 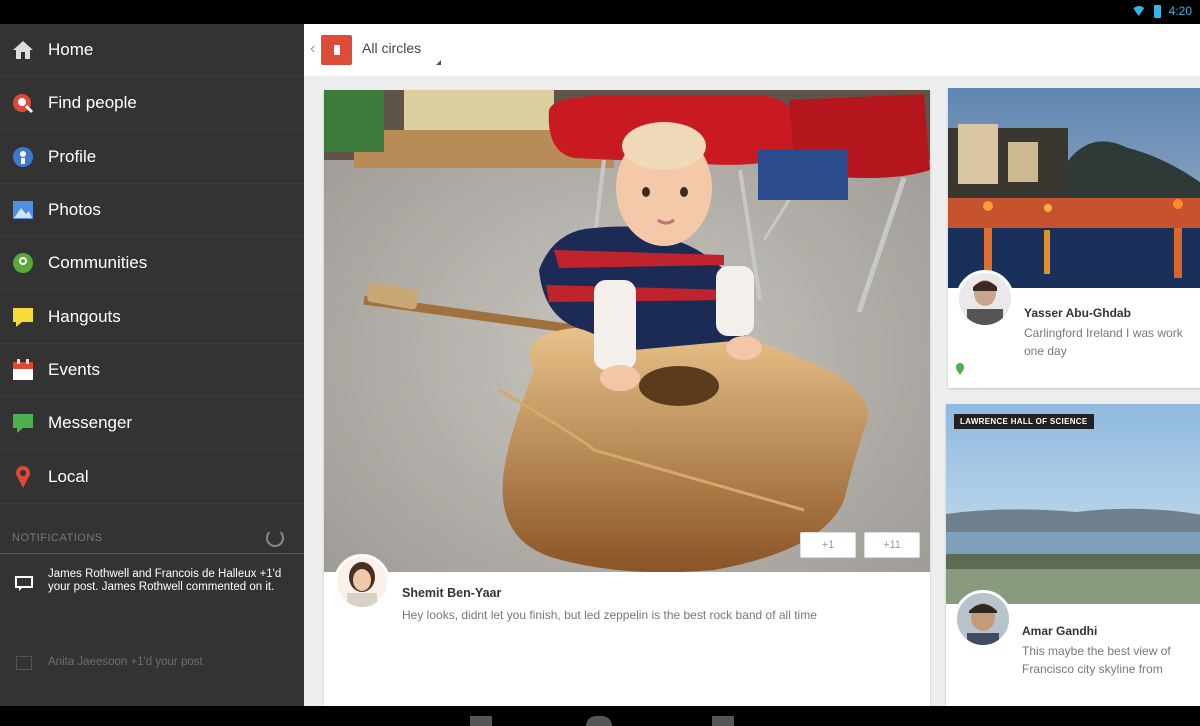 What do you see at coordinates (152, 210) in the screenshot?
I see `nav-item-photos: Photos` at bounding box center [152, 210].